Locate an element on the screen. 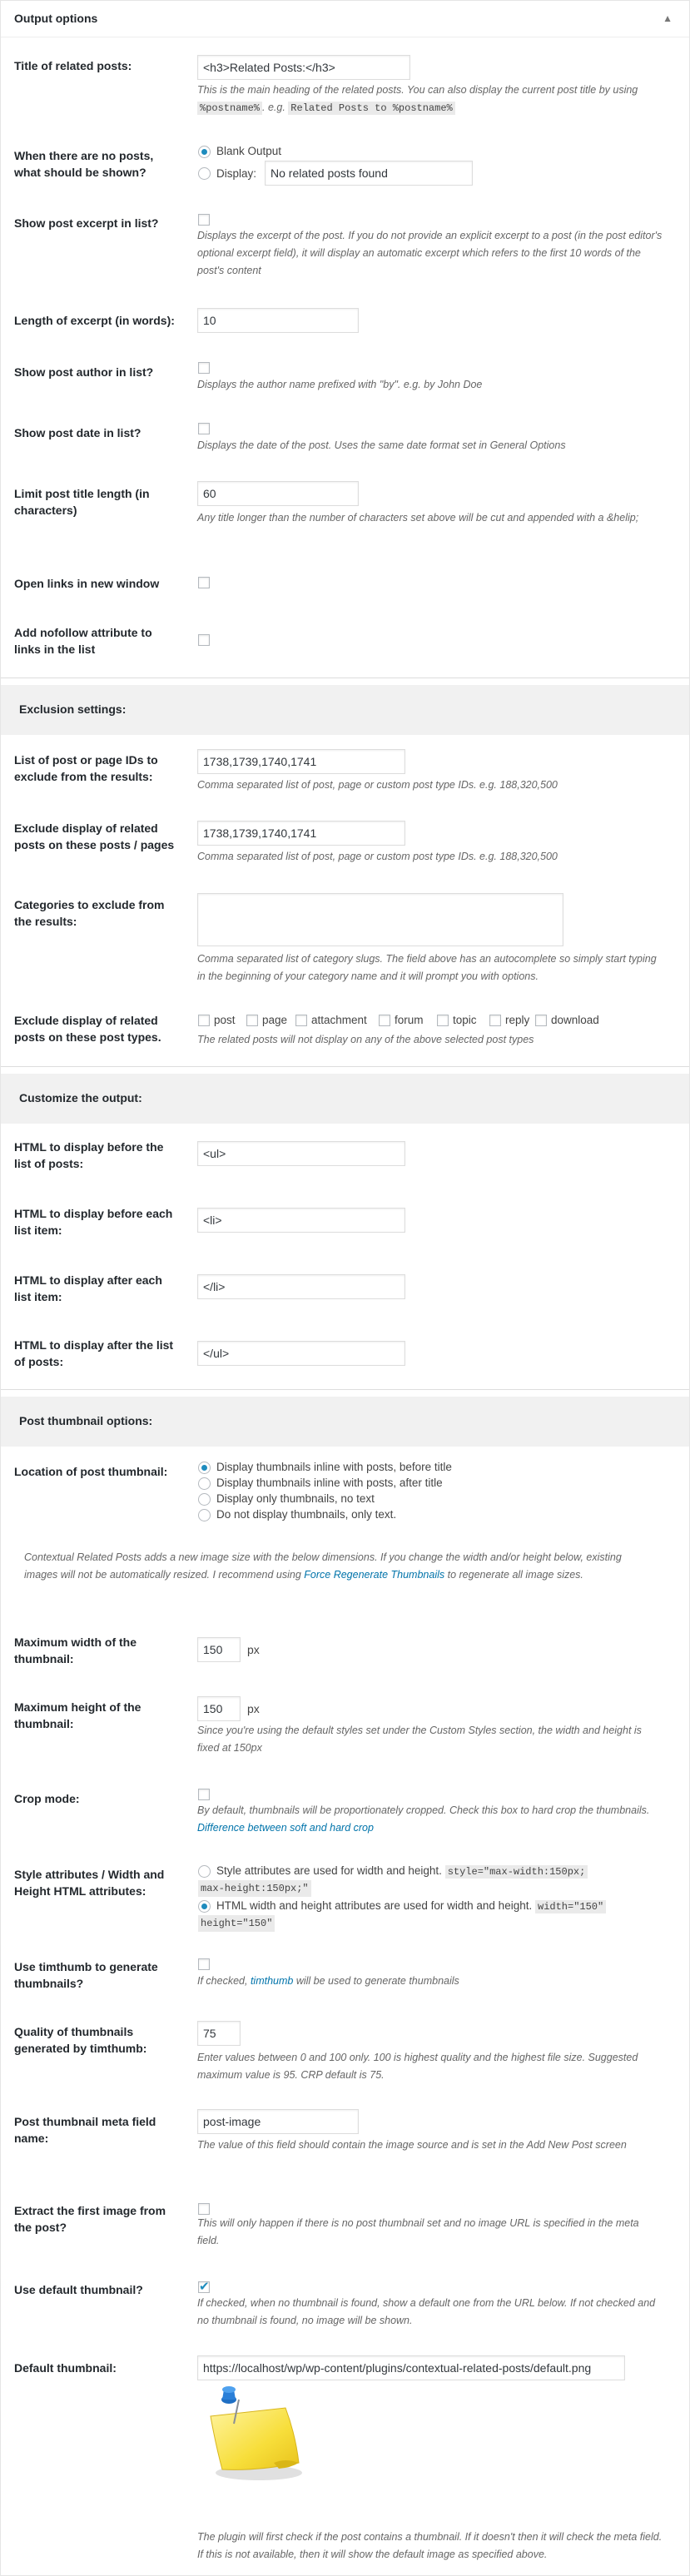 This screenshot has height=2576, width=690. show-excerpt-checkbox is located at coordinates (204, 220).